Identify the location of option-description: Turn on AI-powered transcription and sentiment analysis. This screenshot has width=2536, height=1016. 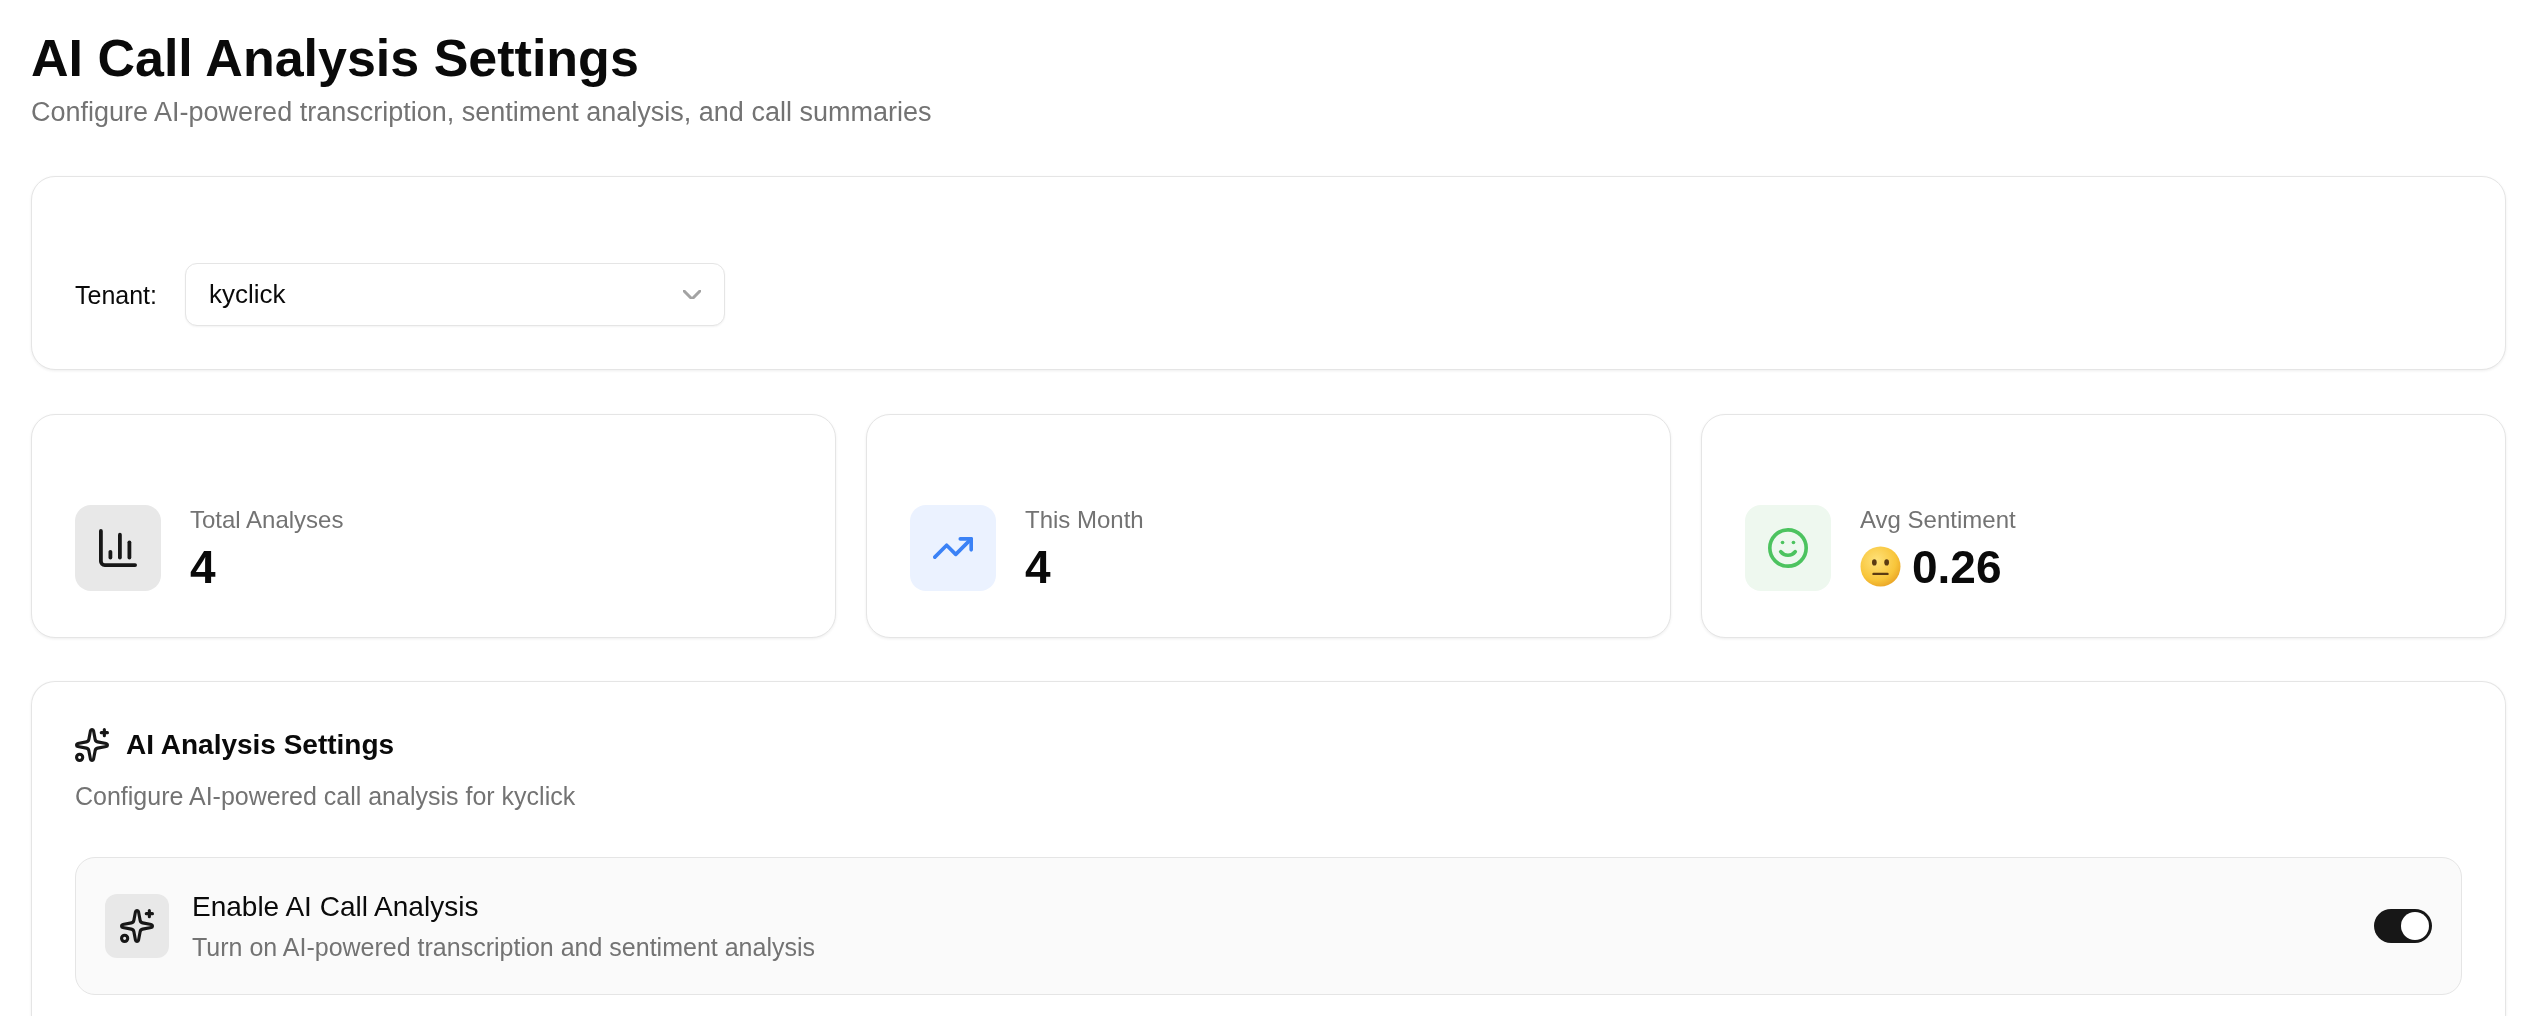
(503, 947).